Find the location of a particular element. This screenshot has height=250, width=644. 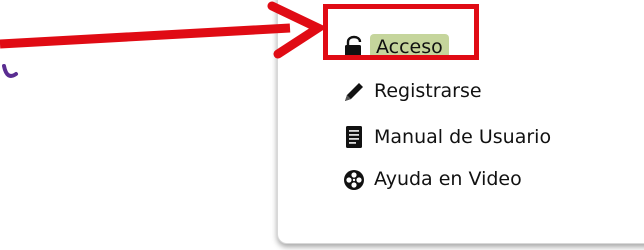

pencil-icon is located at coordinates (354, 91).